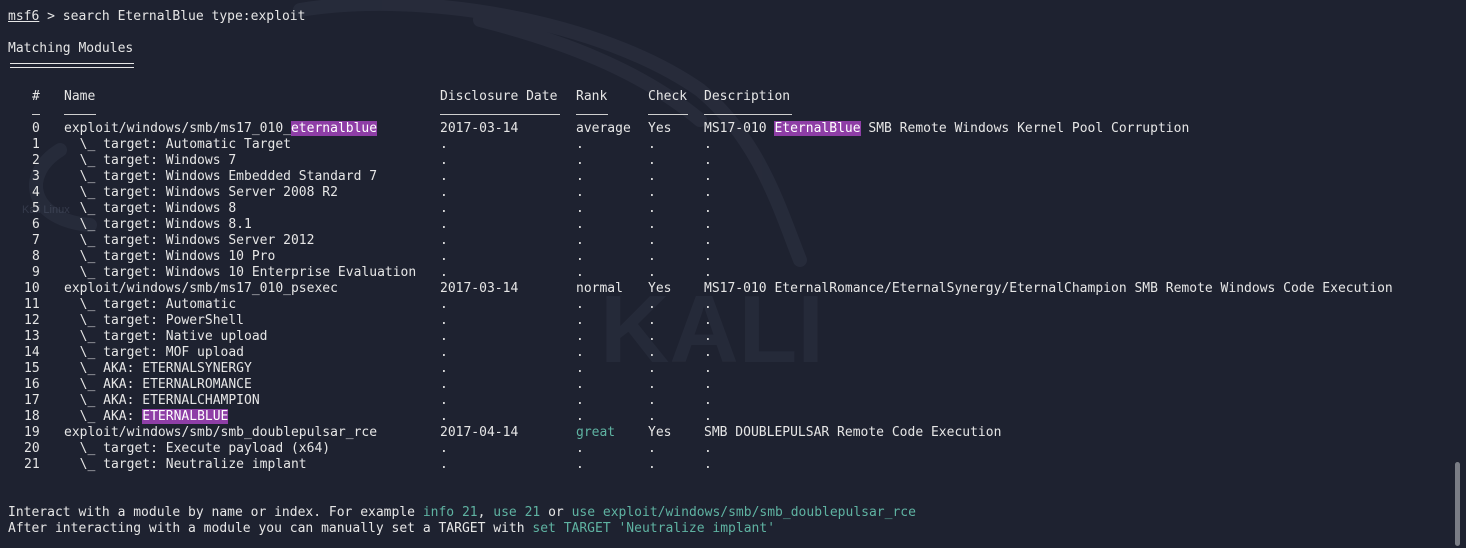 This screenshot has height=548, width=1466. What do you see at coordinates (334, 128) in the screenshot?
I see `search-match-highlight: eternalblue` at bounding box center [334, 128].